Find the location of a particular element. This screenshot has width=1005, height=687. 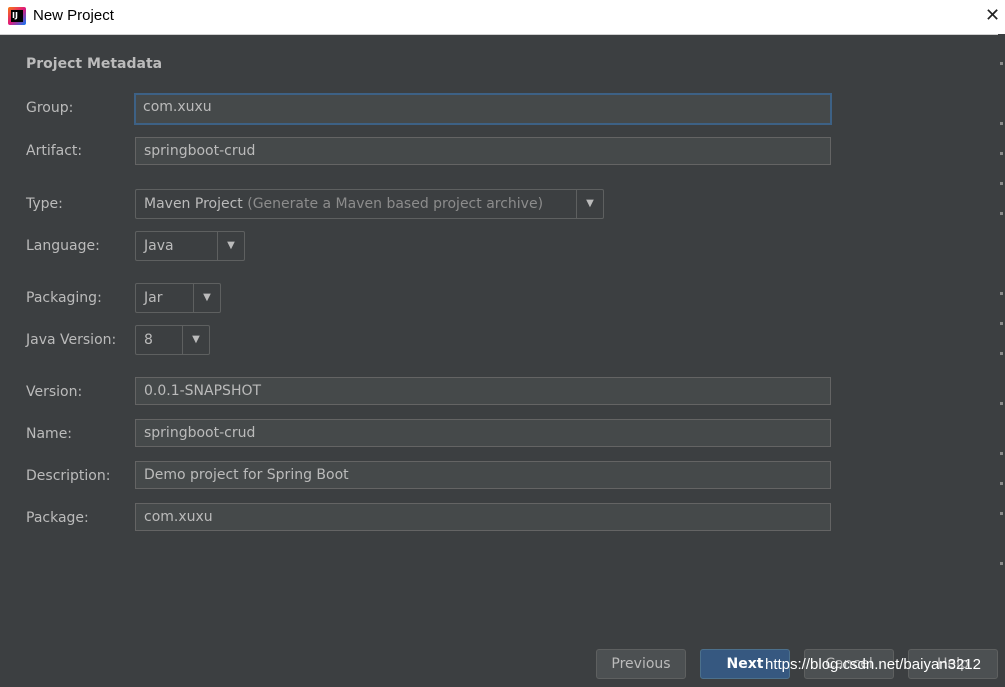

close-icon: ✕ is located at coordinates (992, 15).